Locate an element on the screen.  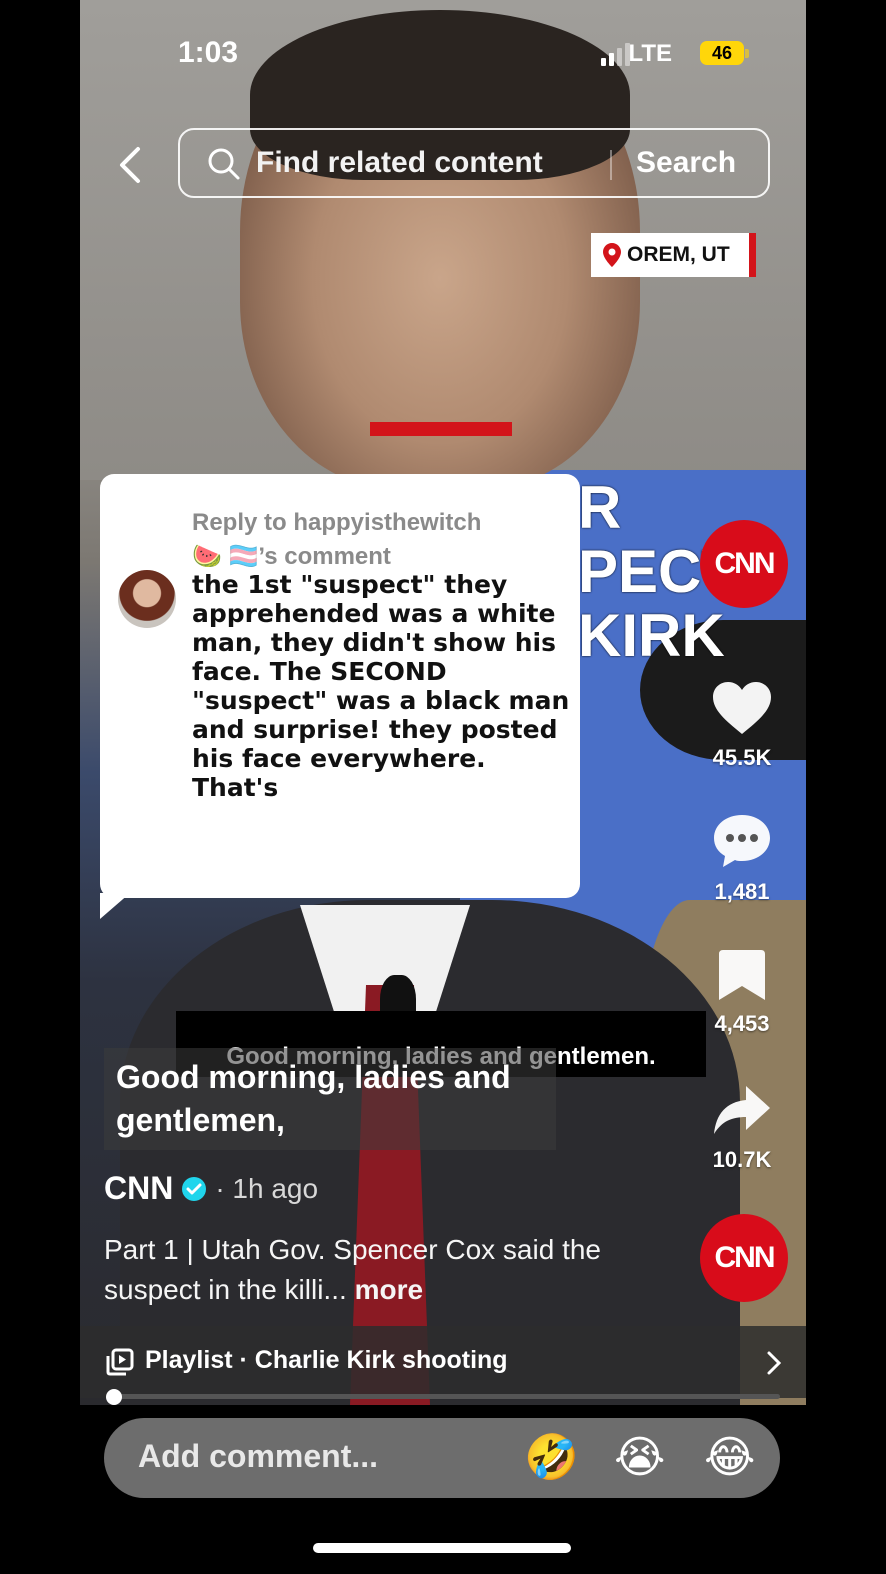
video-red-bar is located at coordinates (441, 429).